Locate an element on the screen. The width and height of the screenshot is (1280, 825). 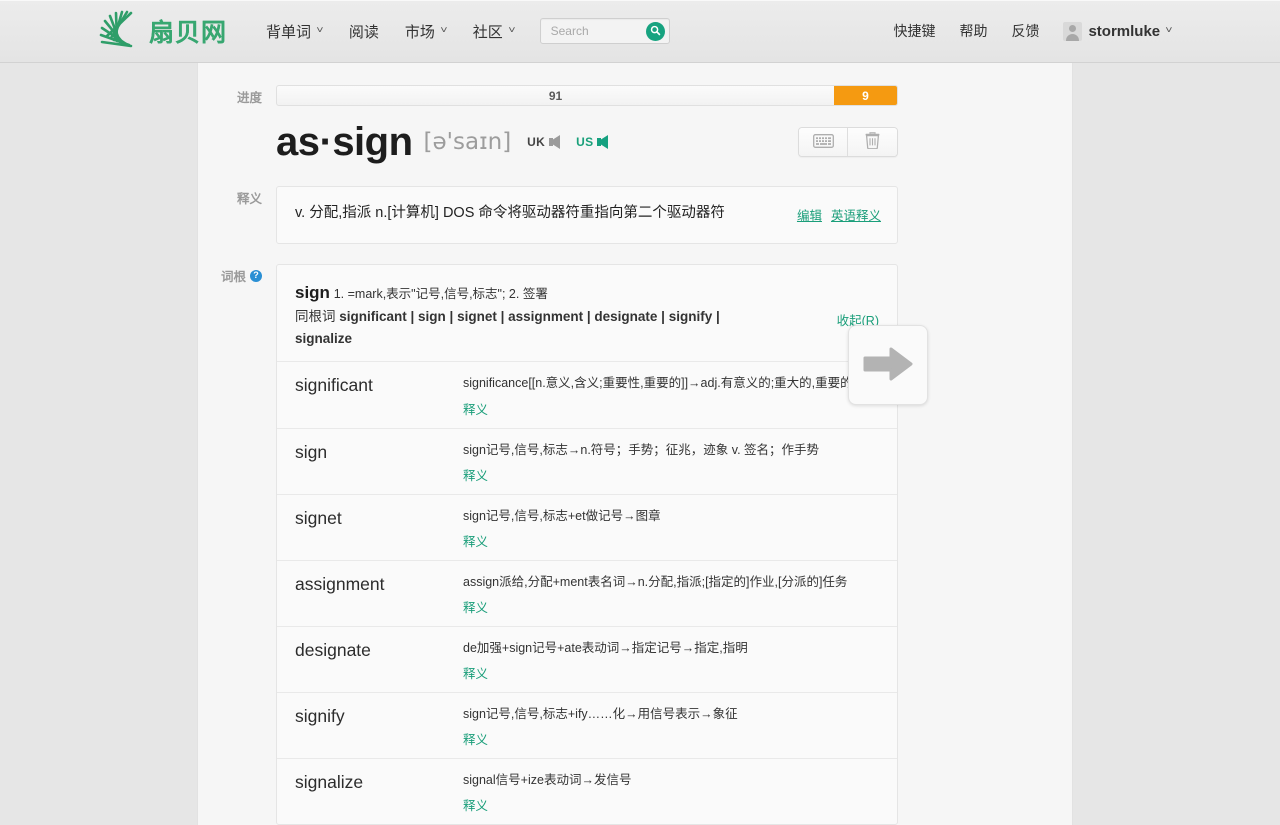
pronounce-uk-button: UK is located at coordinates (544, 142).